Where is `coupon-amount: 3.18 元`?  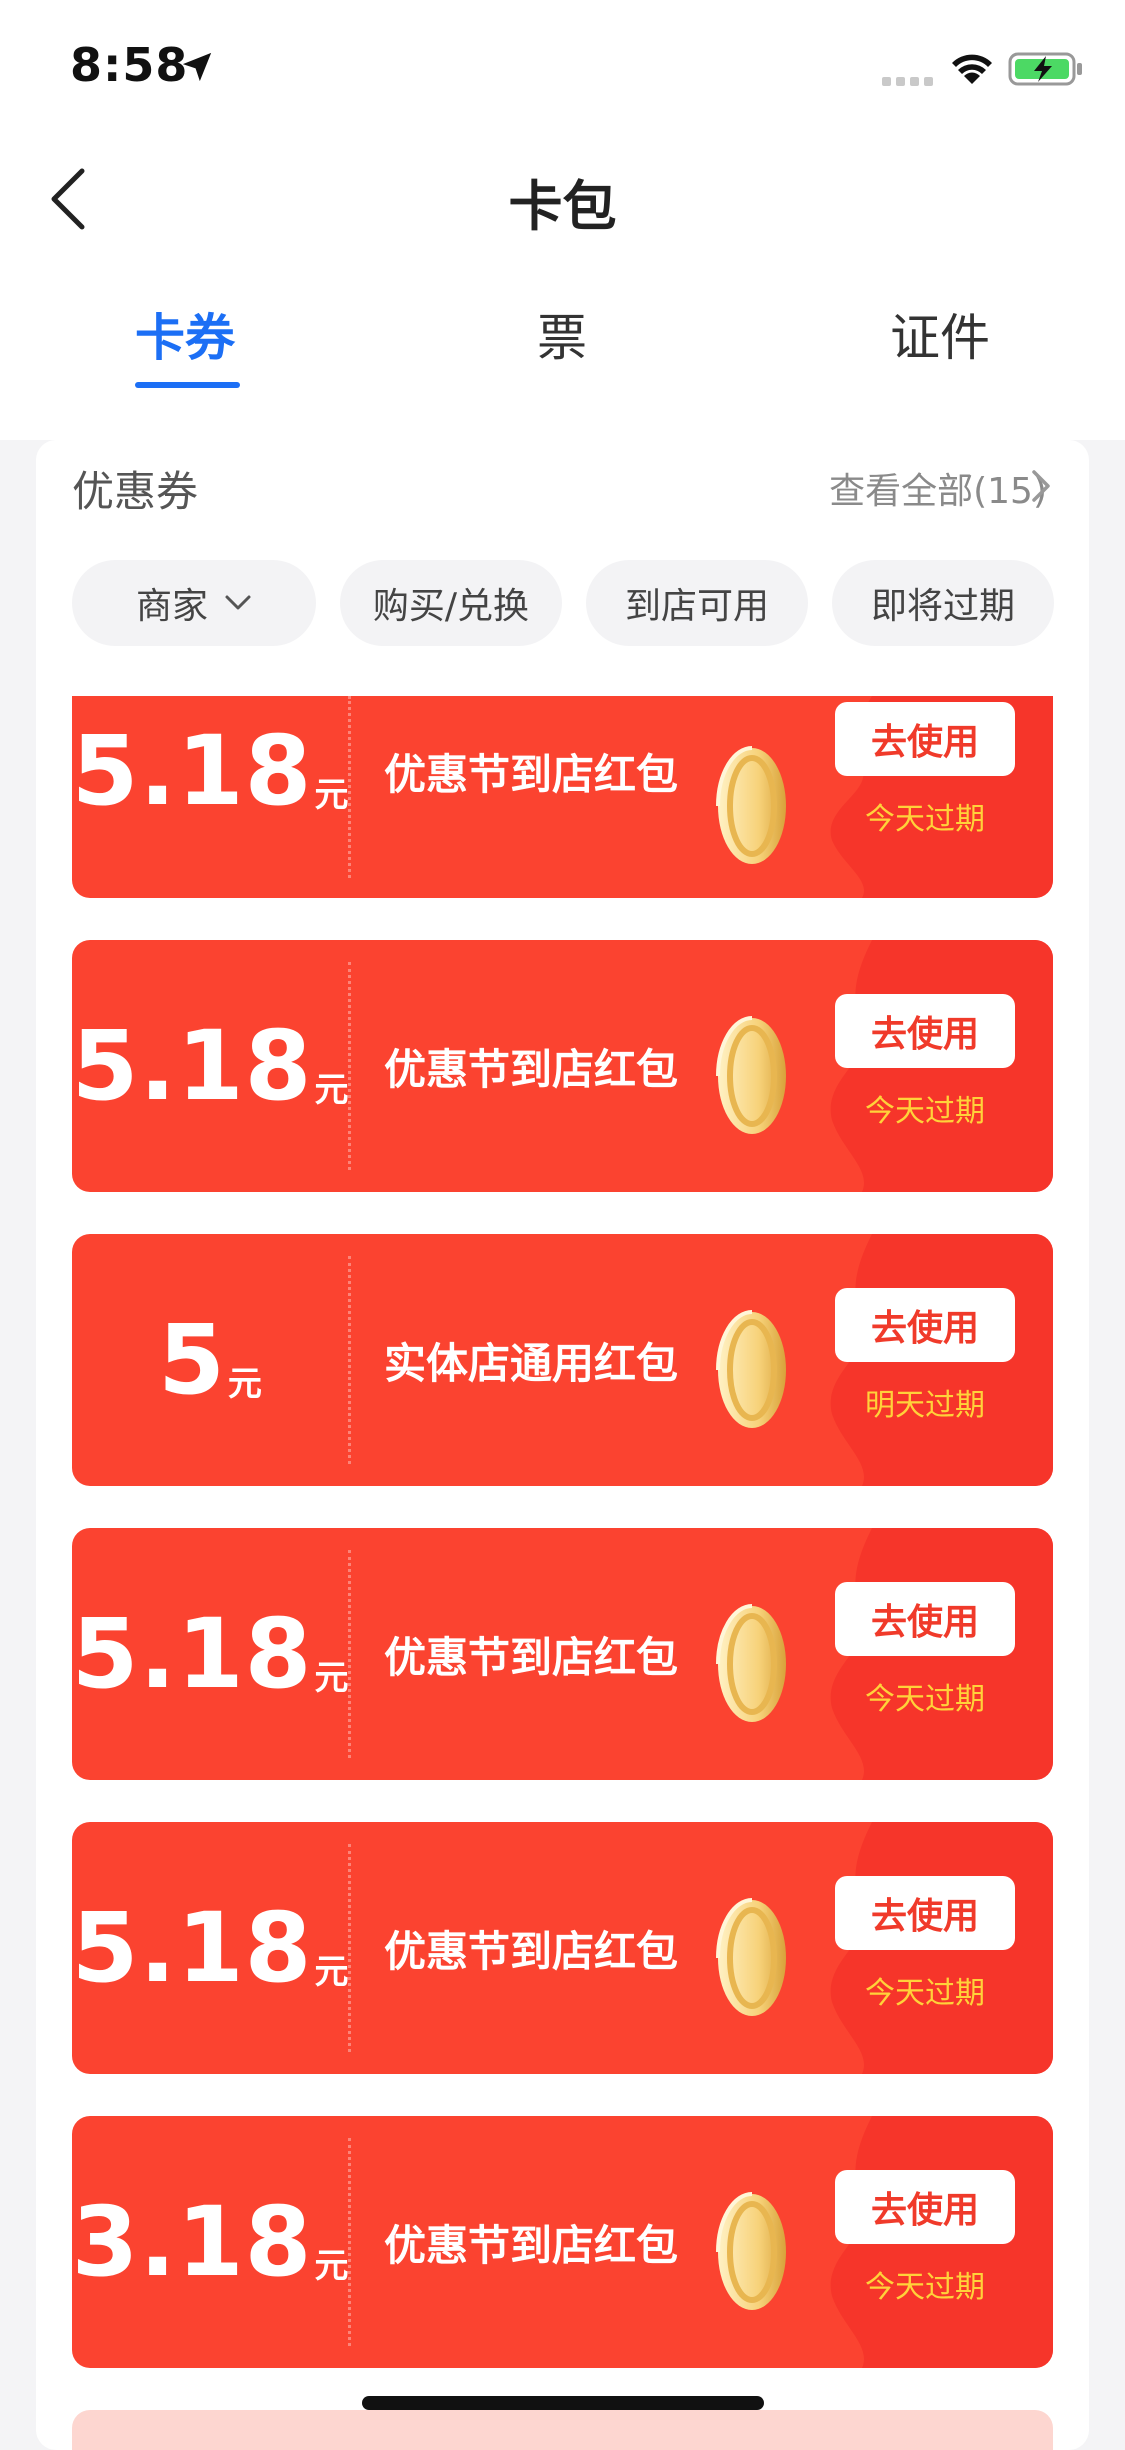 coupon-amount: 3.18 元 is located at coordinates (210, 2242).